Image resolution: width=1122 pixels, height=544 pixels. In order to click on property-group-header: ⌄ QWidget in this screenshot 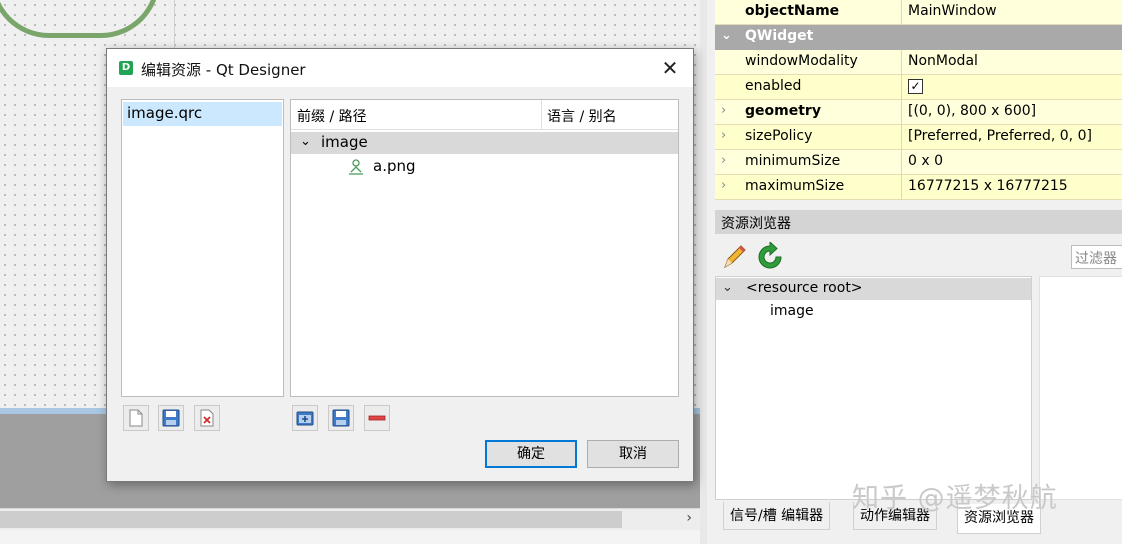, I will do `click(918, 37)`.